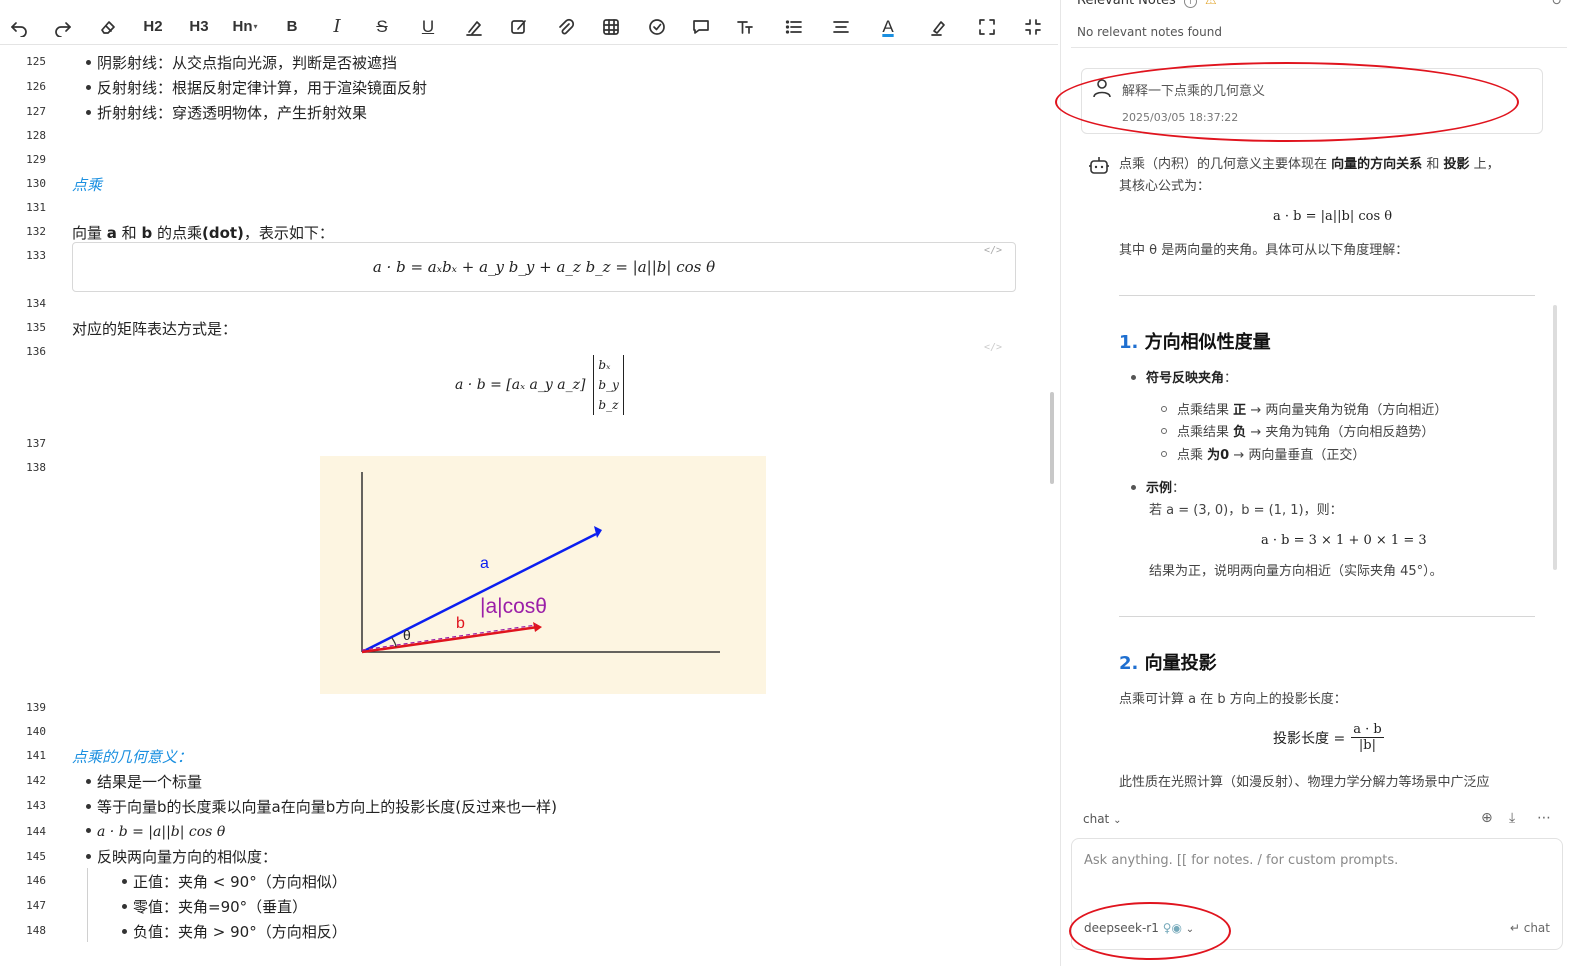 This screenshot has height=966, width=1576. What do you see at coordinates (240, 932) in the screenshot?
I see `list-item-text: 负值：夹角 > 90°（方向相反）` at bounding box center [240, 932].